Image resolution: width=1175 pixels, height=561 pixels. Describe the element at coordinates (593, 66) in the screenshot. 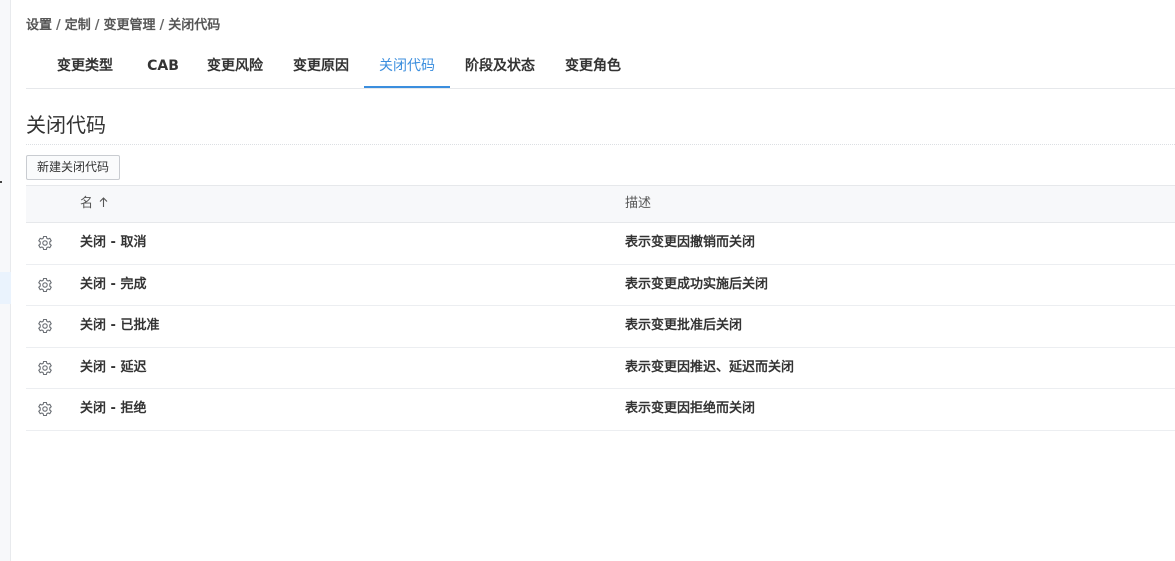

I see `tab-change-roles: 变更角色` at that location.